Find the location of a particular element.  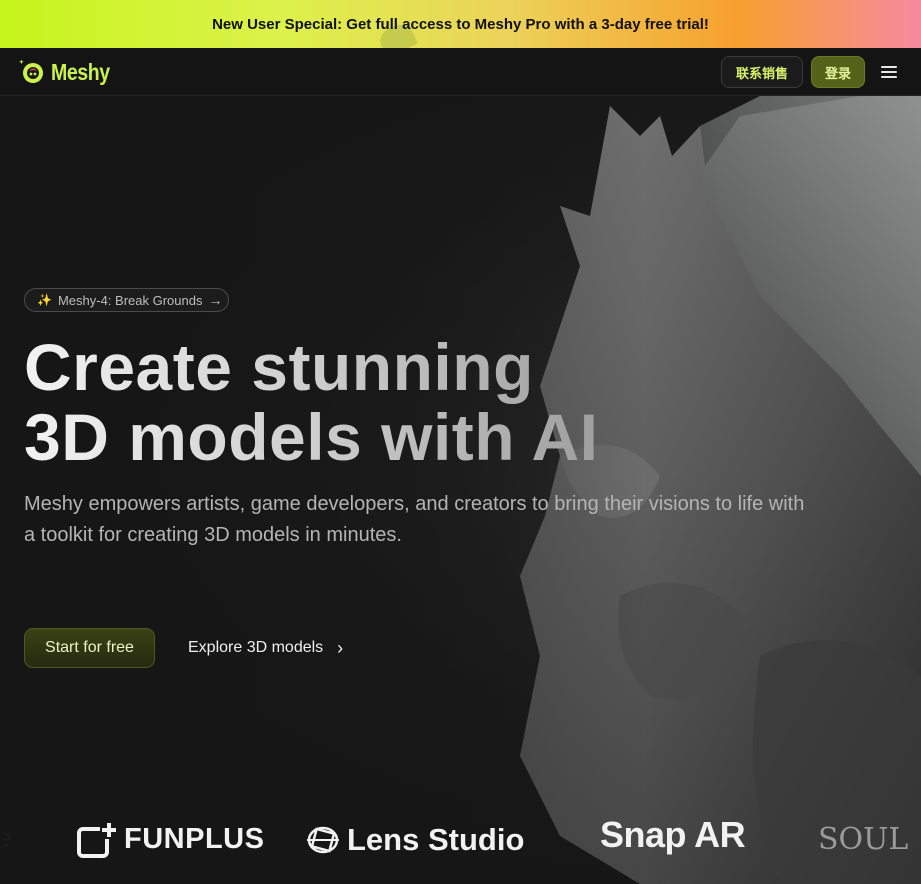

headline-line-1: Create stunning is located at coordinates (279, 367).